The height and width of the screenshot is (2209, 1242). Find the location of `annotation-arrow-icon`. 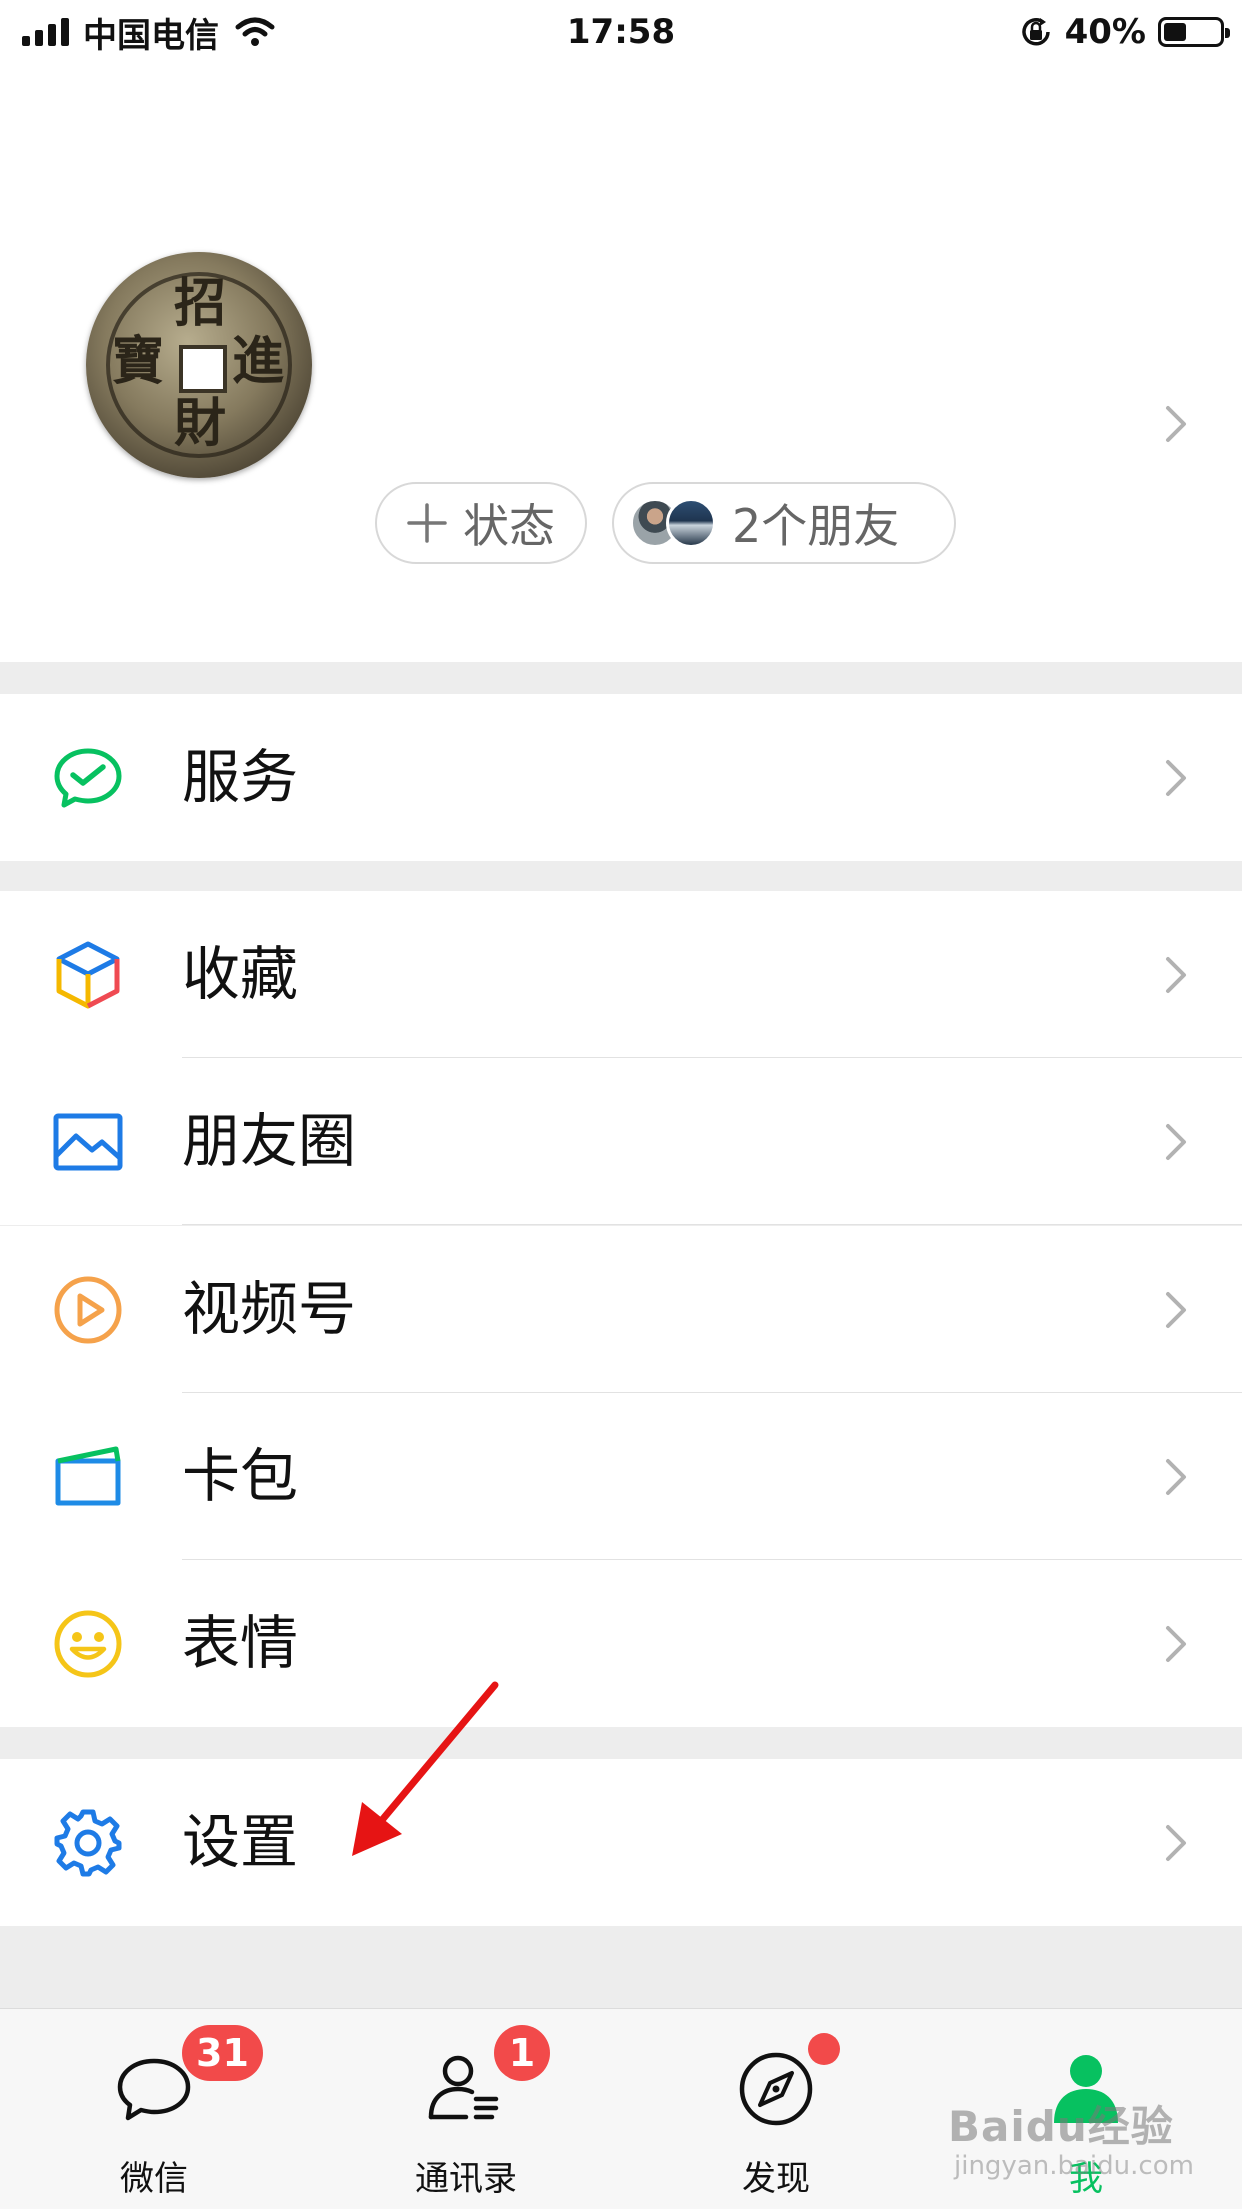

annotation-arrow-icon is located at coordinates (425, 1768).